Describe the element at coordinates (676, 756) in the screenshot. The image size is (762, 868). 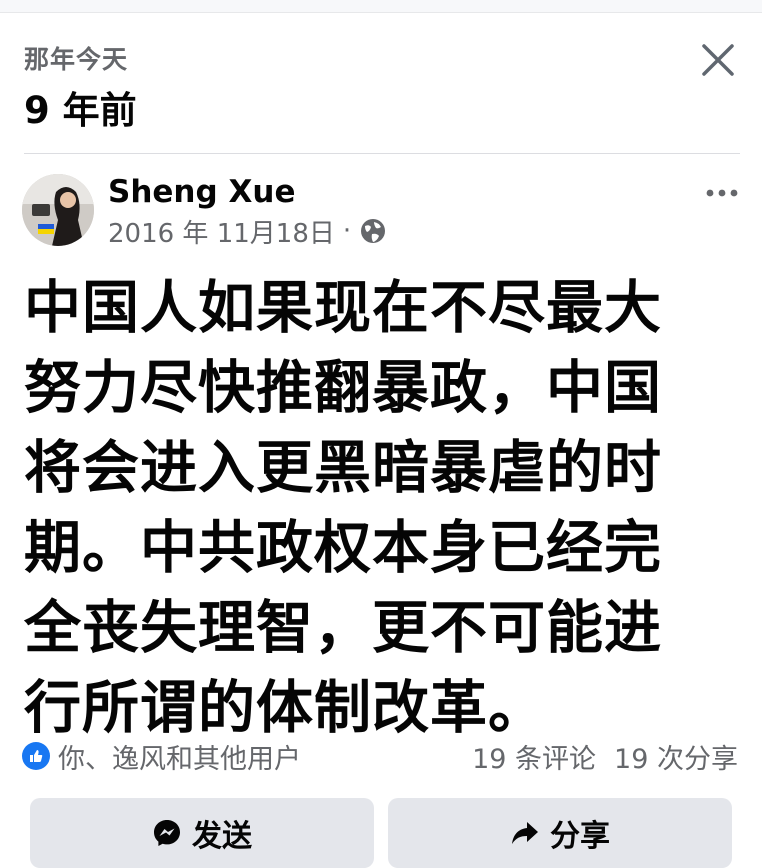
I see `shares-count: 19 次分享` at that location.